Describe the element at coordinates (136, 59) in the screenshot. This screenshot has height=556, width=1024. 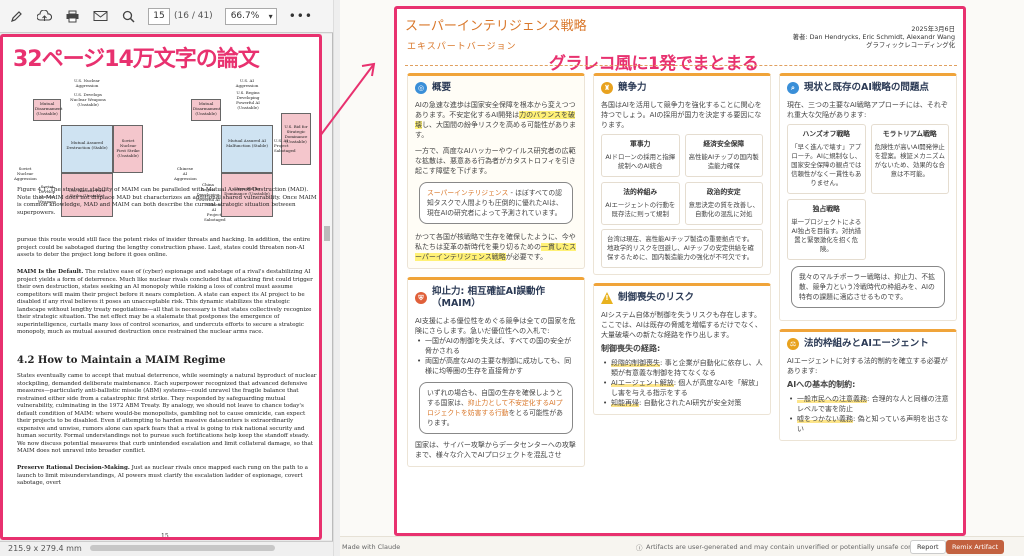
I see `pdf-annotation-banner: 32ページ14万文字の論文` at that location.